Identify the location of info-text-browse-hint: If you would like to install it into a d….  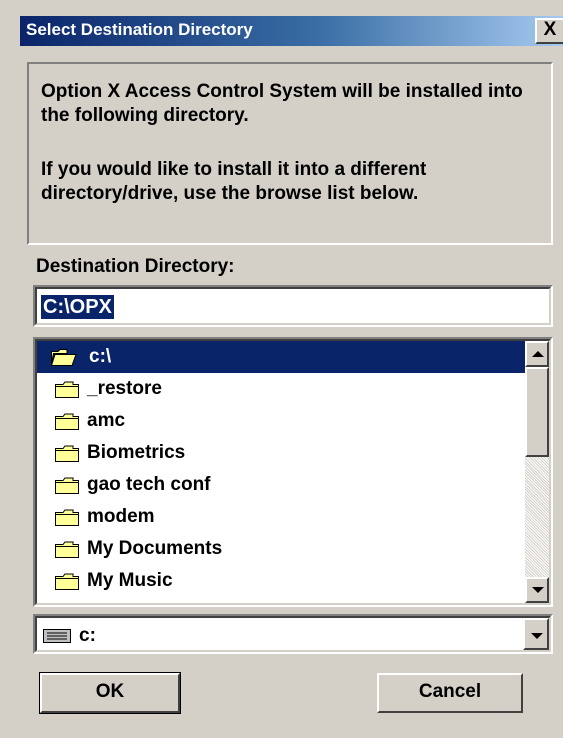
(234, 181).